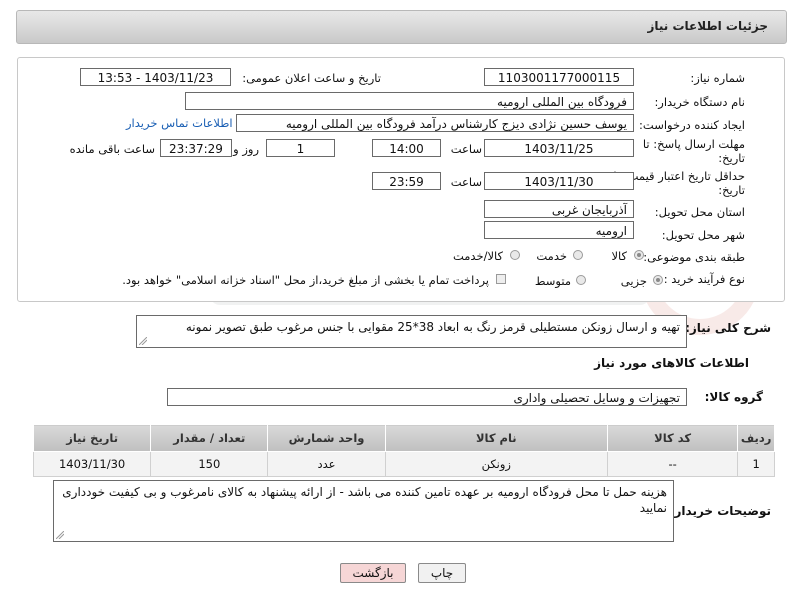 This screenshot has height=598, width=789. Describe the element at coordinates (658, 280) in the screenshot. I see `process-radio-minor` at that location.